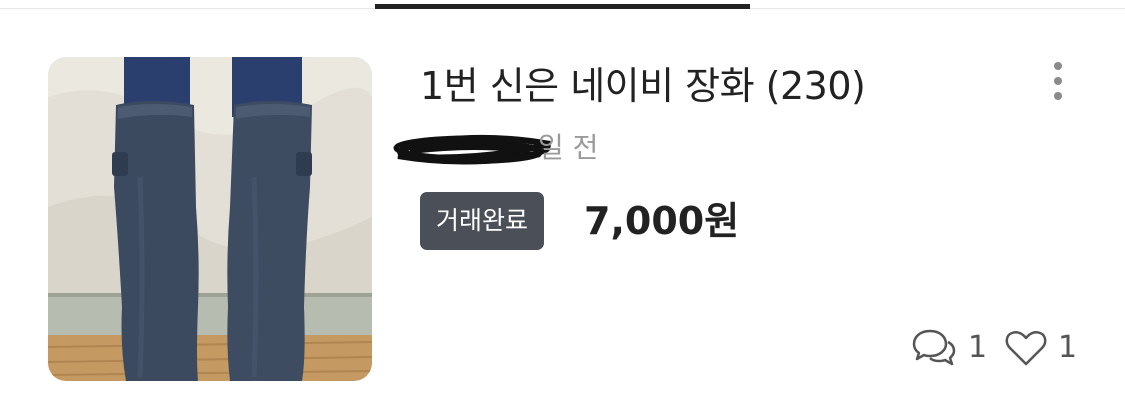 This screenshot has width=1125, height=420. Describe the element at coordinates (472, 149) in the screenshot. I see `redaction-scribble` at that location.